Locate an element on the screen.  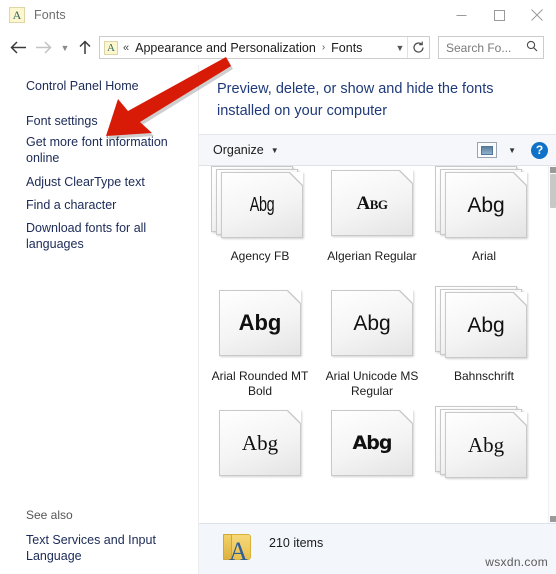
folder-icon-letter: A is located at coordinates (238, 551).